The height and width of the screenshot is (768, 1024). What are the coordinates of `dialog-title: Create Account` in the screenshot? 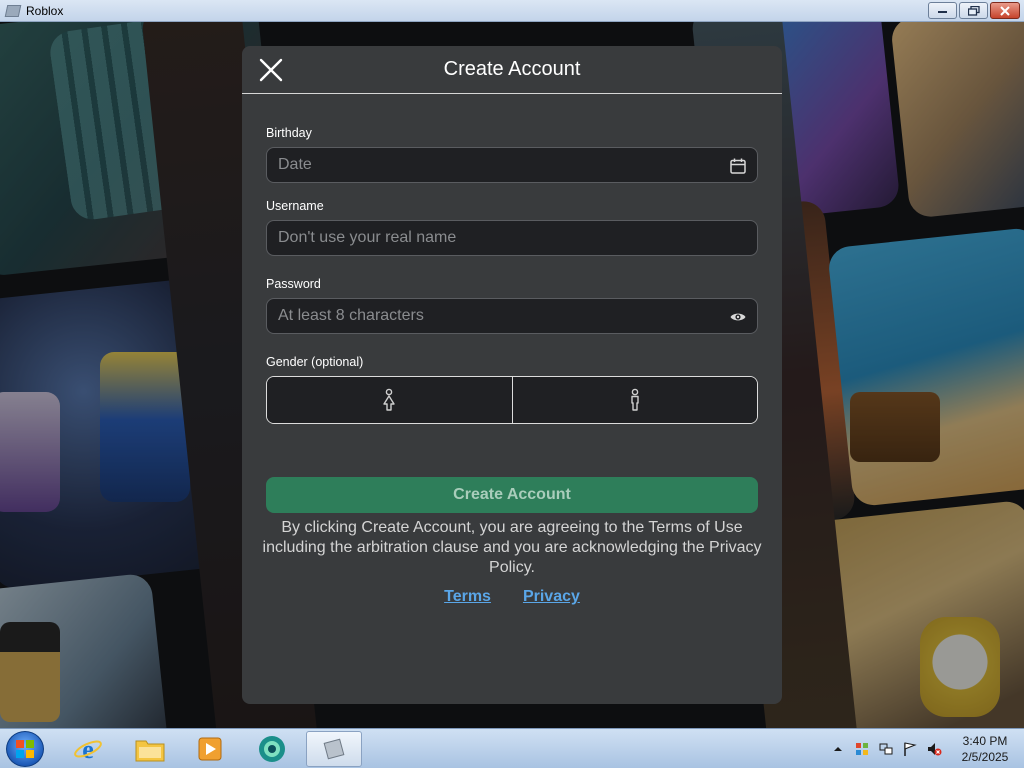 It's located at (512, 69).